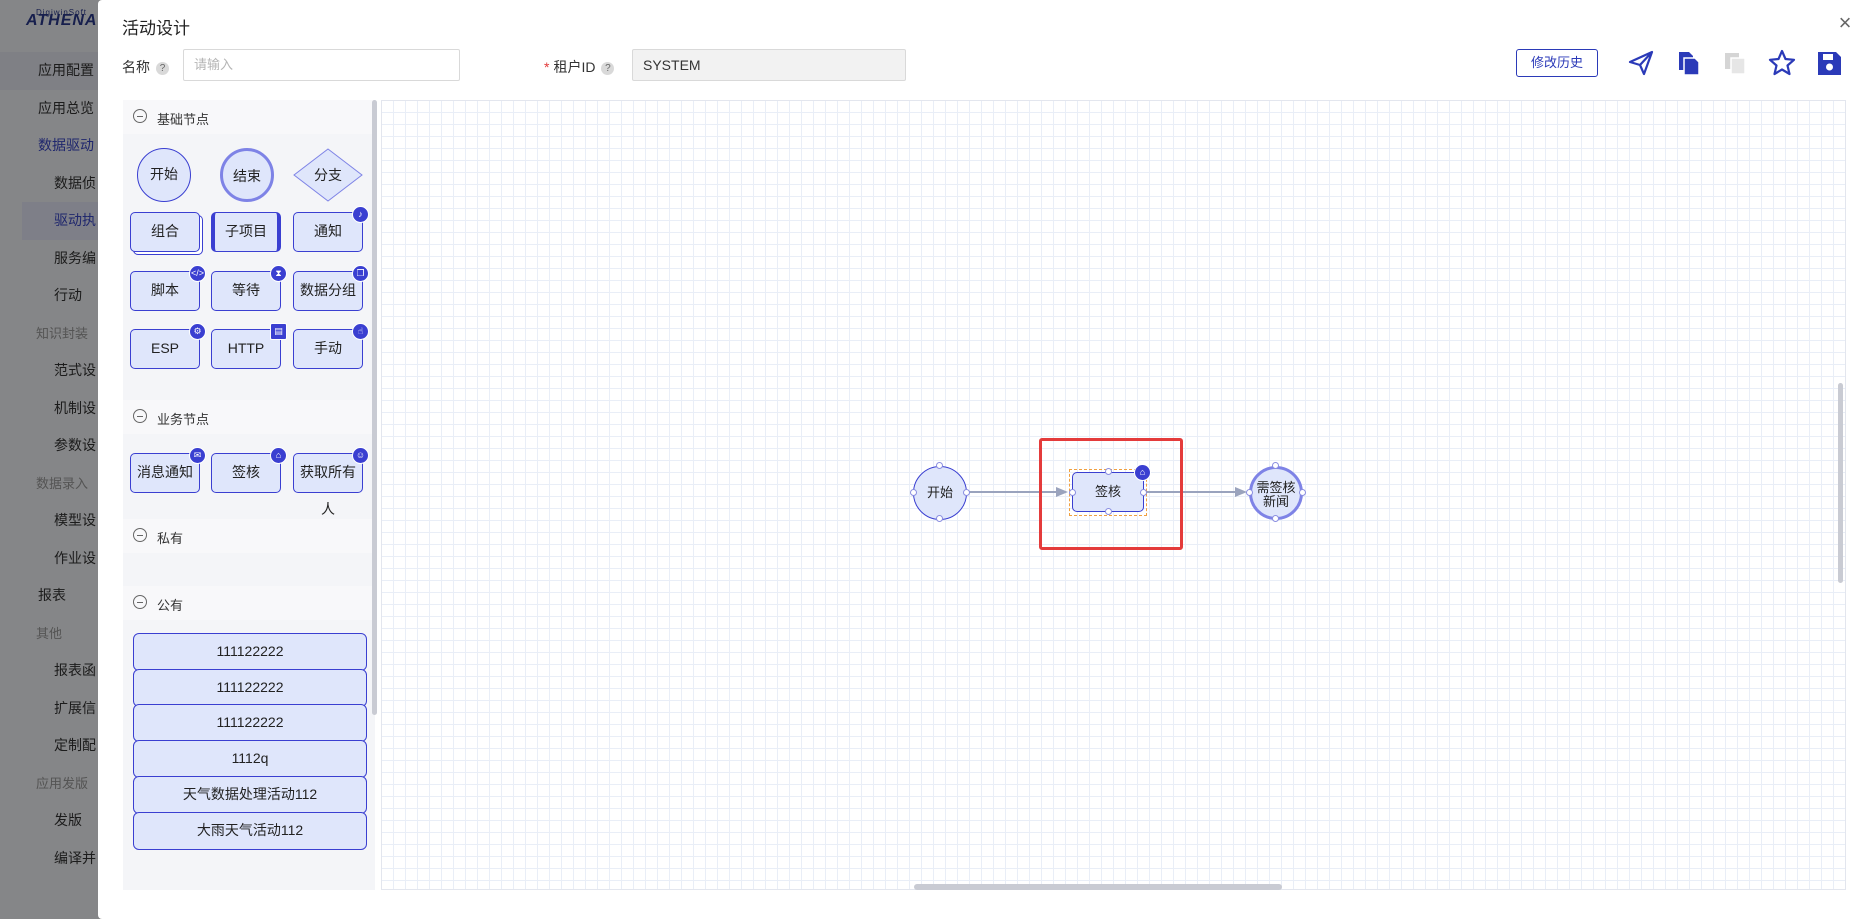 This screenshot has width=1870, height=919. I want to click on user-icon: ☺, so click(360, 455).